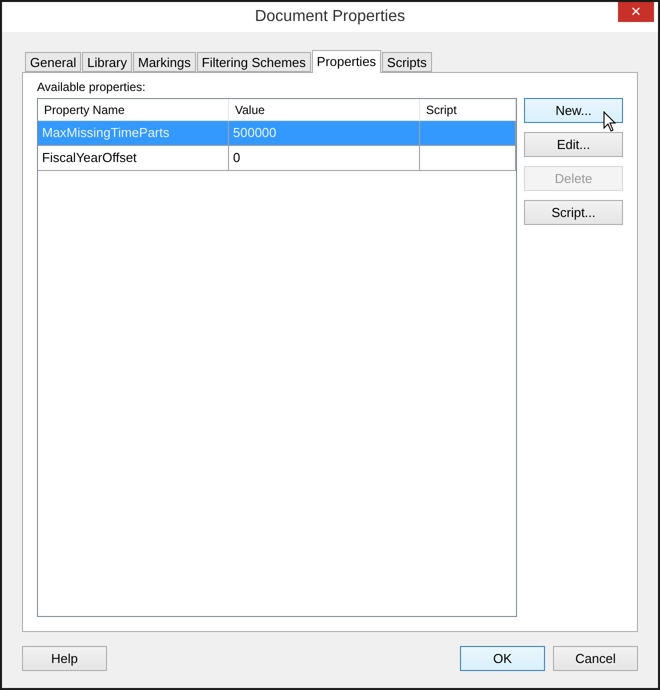 The width and height of the screenshot is (660, 690). I want to click on table-cell: MaxMissingTimeParts, so click(133, 133).